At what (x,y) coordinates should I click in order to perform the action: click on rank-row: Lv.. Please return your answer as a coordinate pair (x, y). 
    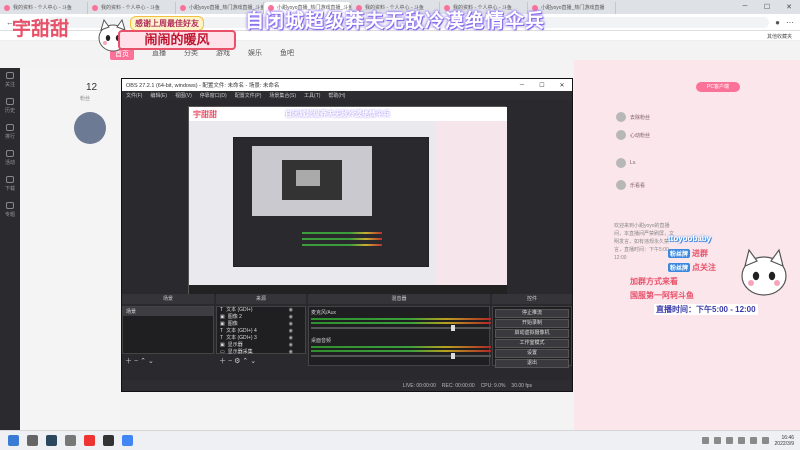
    Looking at the image, I should click on (633, 163).